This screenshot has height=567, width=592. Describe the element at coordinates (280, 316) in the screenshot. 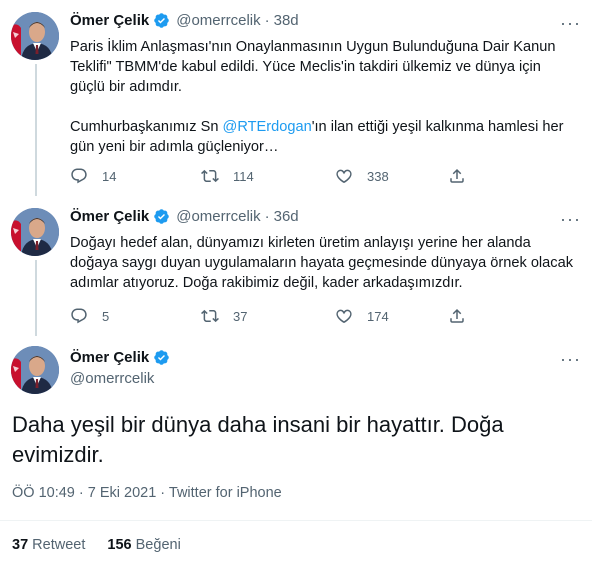

I see `tweet-actions: 5 37 174` at that location.